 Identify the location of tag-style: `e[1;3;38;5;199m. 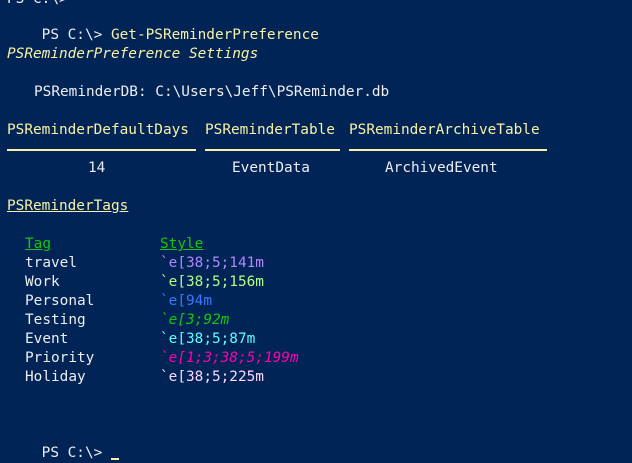
(229, 358).